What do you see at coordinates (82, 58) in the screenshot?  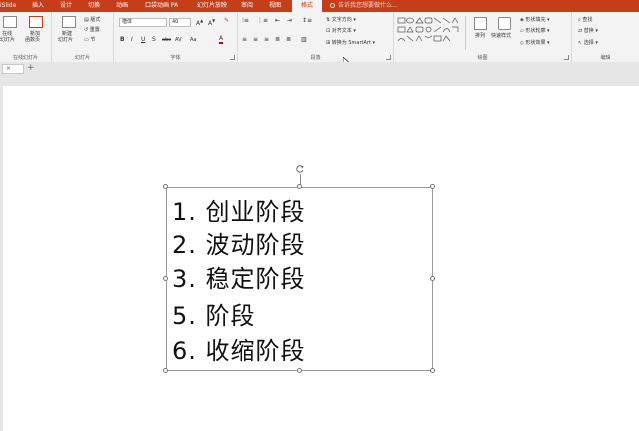 I see `group-label-slides: 幻灯片` at bounding box center [82, 58].